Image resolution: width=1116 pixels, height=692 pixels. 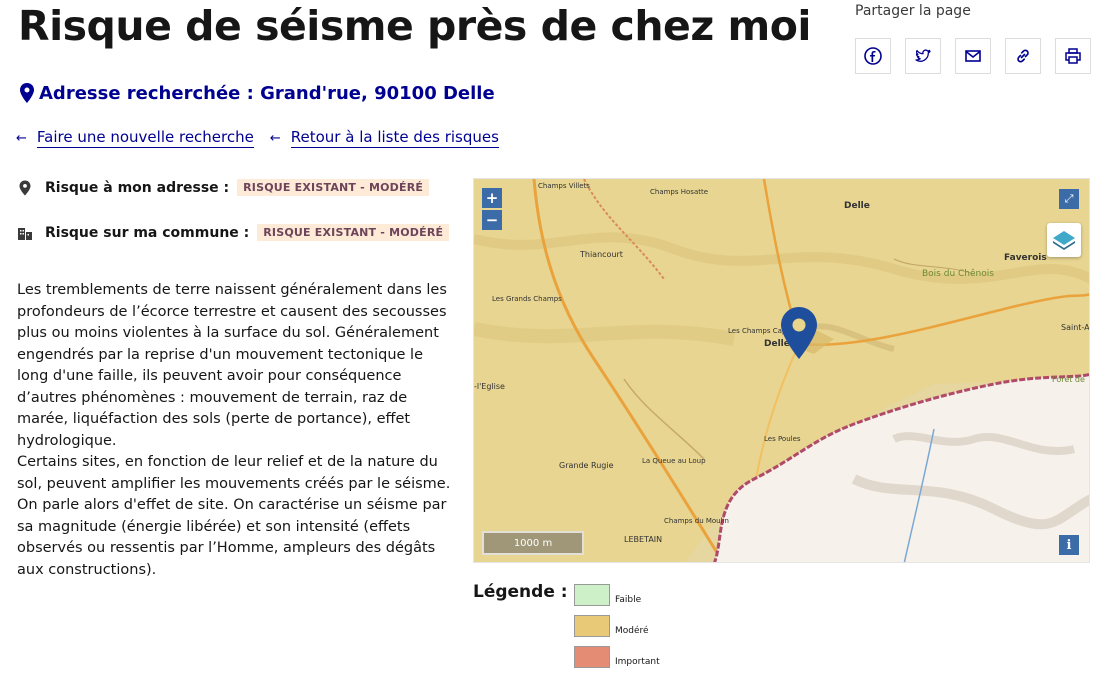 I want to click on share-section: Partager la page, so click(x=973, y=38).